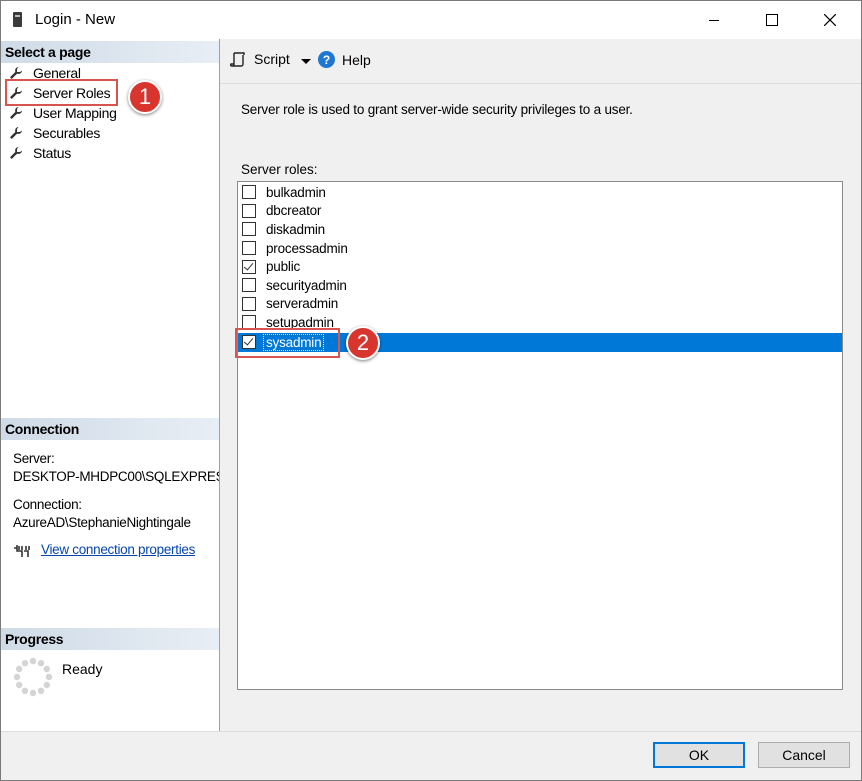 This screenshot has height=781, width=862. I want to click on role-label: securityadmin, so click(306, 285).